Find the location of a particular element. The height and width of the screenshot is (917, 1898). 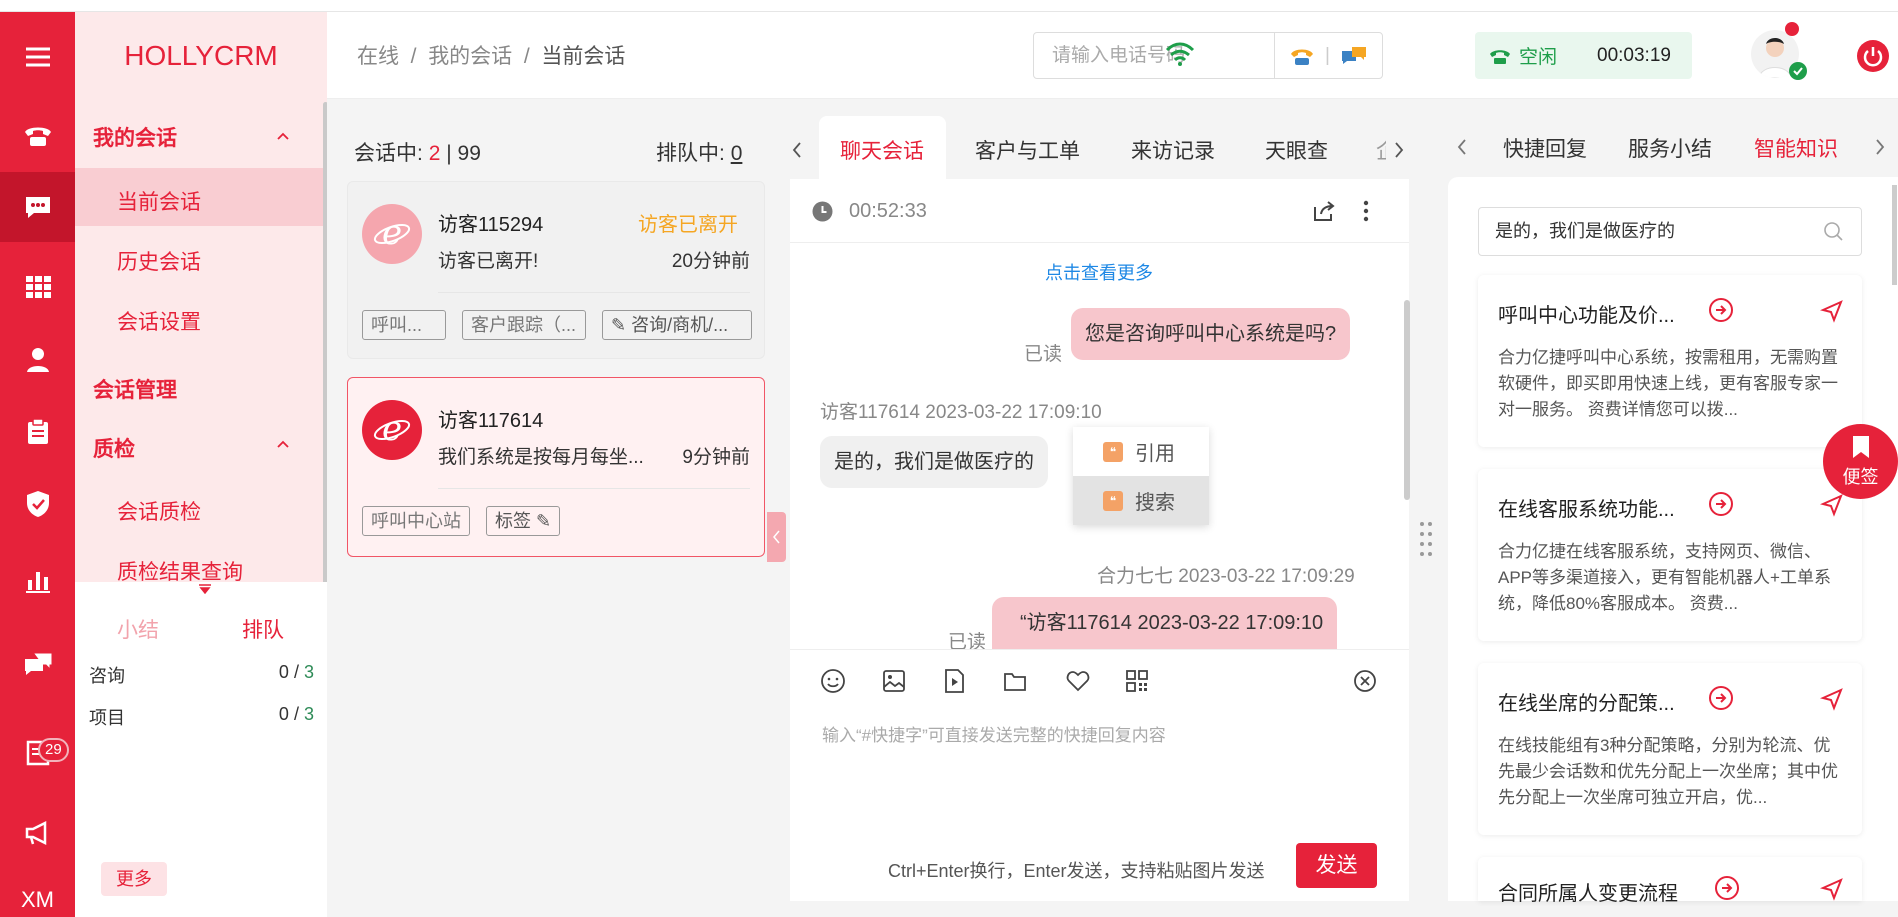

phone-input is located at coordinates (1154, 55).